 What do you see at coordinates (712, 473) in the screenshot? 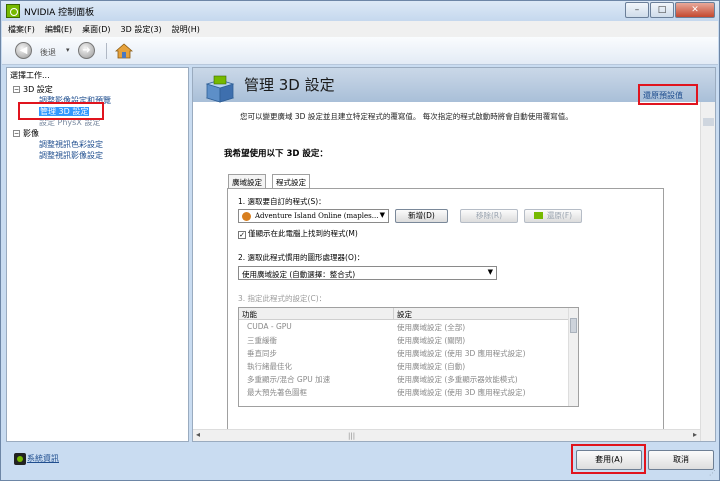
I see `resize-grip: ⋰` at bounding box center [712, 473].